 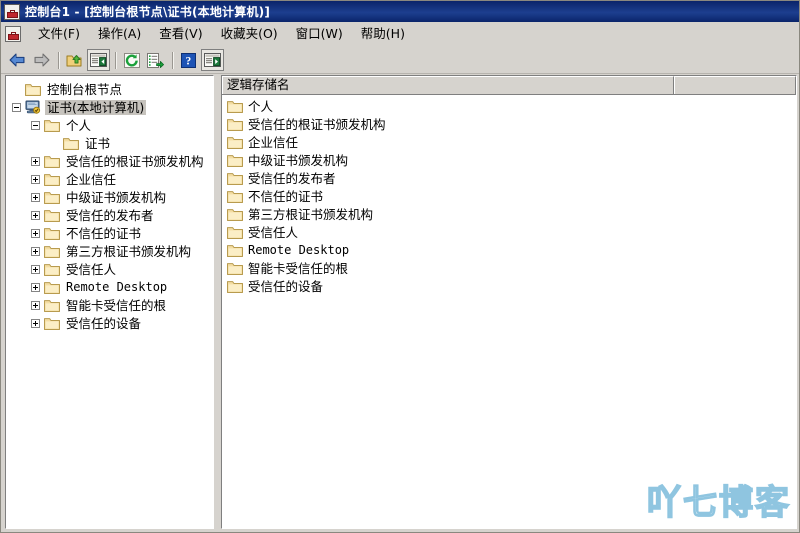 I want to click on list-item-label: 受信任的根证书颁发机构, so click(x=317, y=124).